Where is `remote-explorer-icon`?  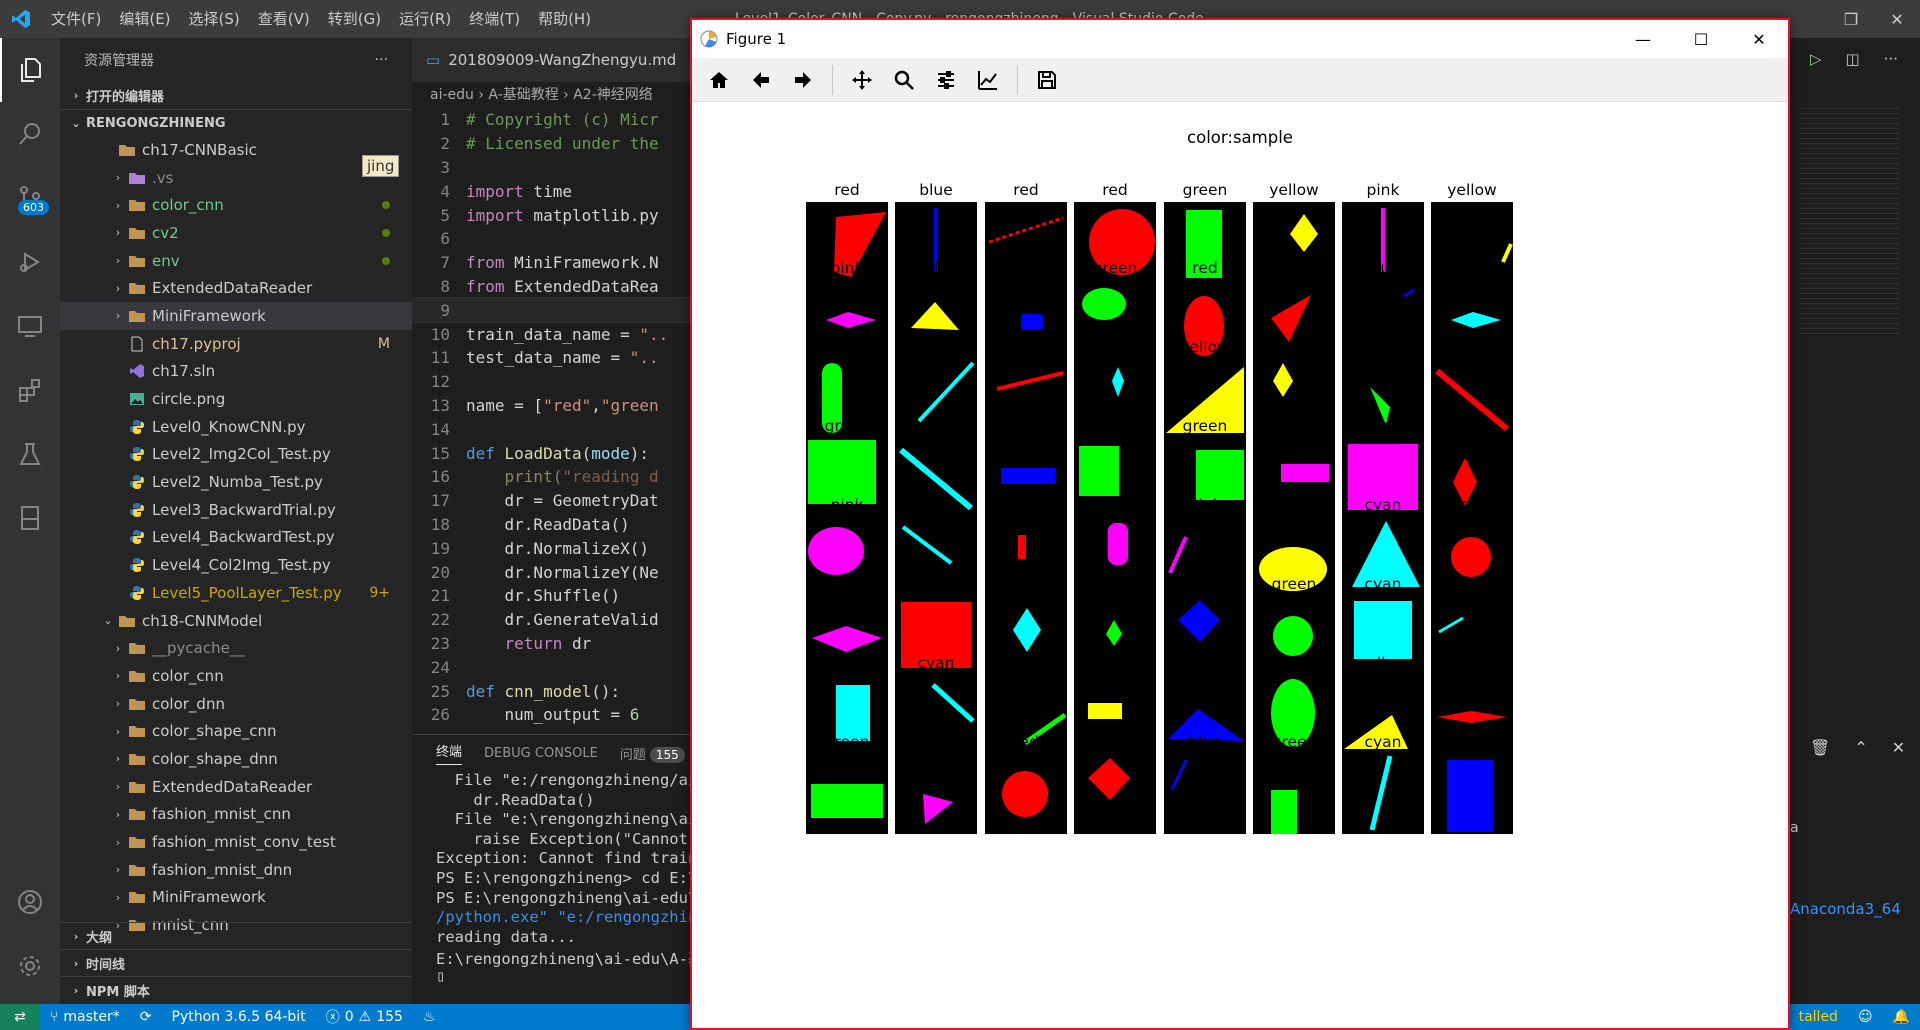
remote-explorer-icon is located at coordinates (30, 326).